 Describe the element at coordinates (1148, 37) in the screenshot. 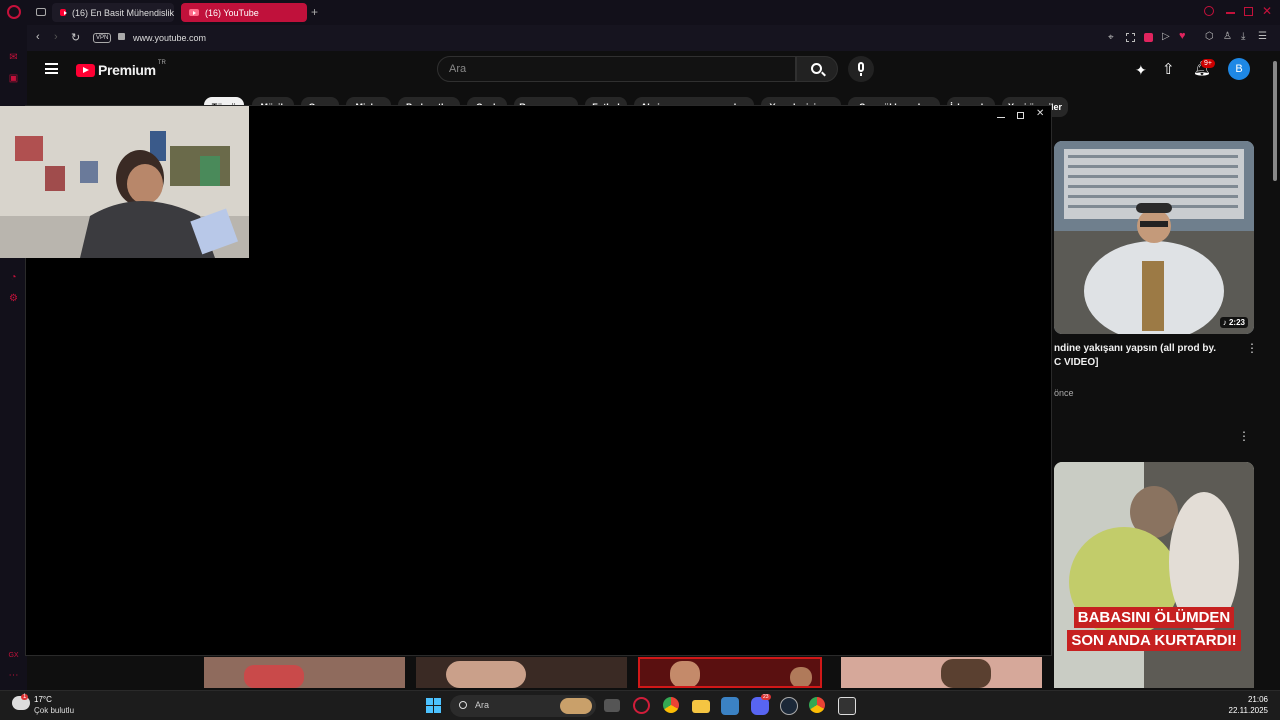

I see `pocket-icon` at that location.